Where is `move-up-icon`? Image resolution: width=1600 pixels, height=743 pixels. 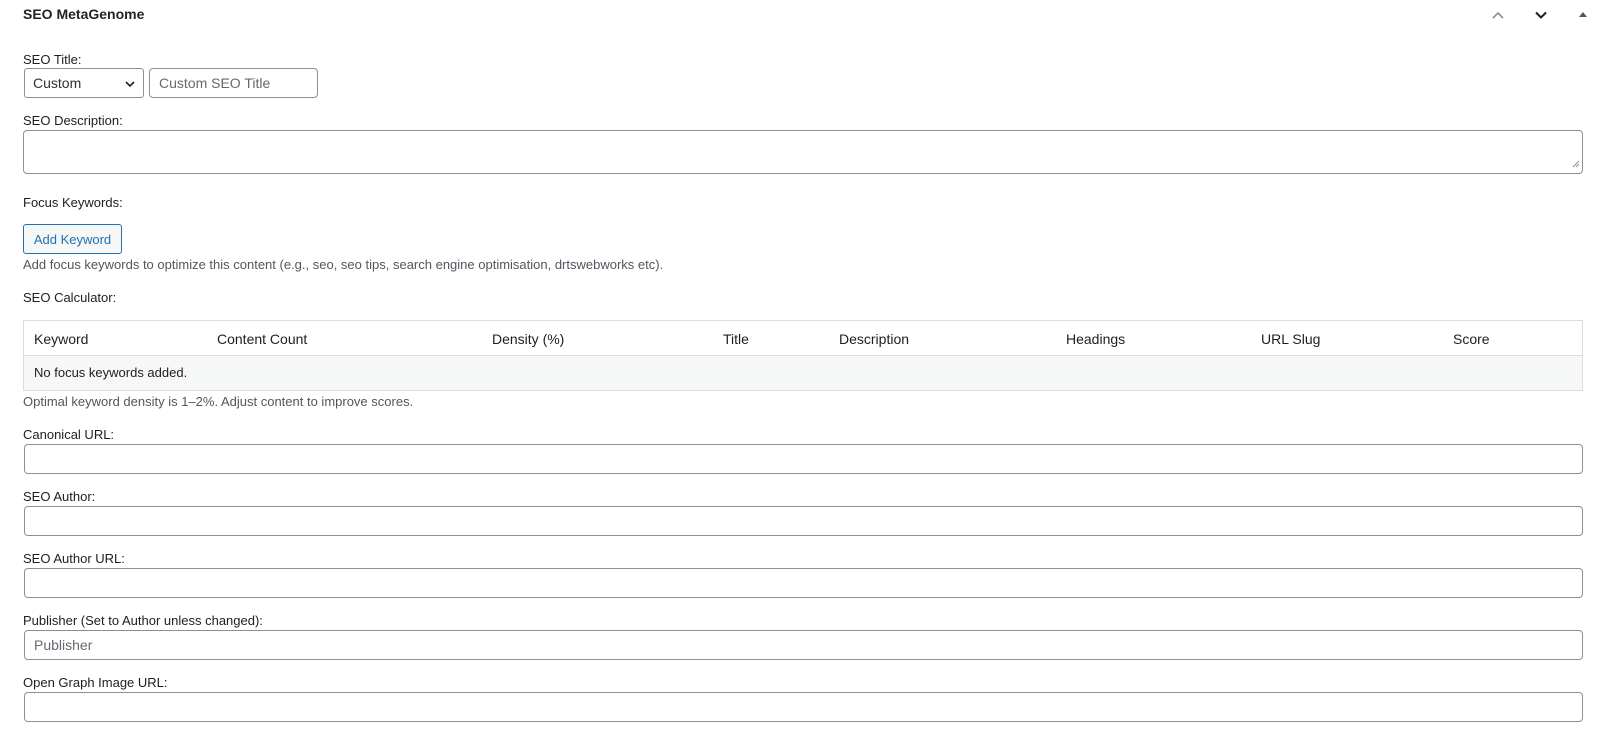
move-up-icon is located at coordinates (1498, 15).